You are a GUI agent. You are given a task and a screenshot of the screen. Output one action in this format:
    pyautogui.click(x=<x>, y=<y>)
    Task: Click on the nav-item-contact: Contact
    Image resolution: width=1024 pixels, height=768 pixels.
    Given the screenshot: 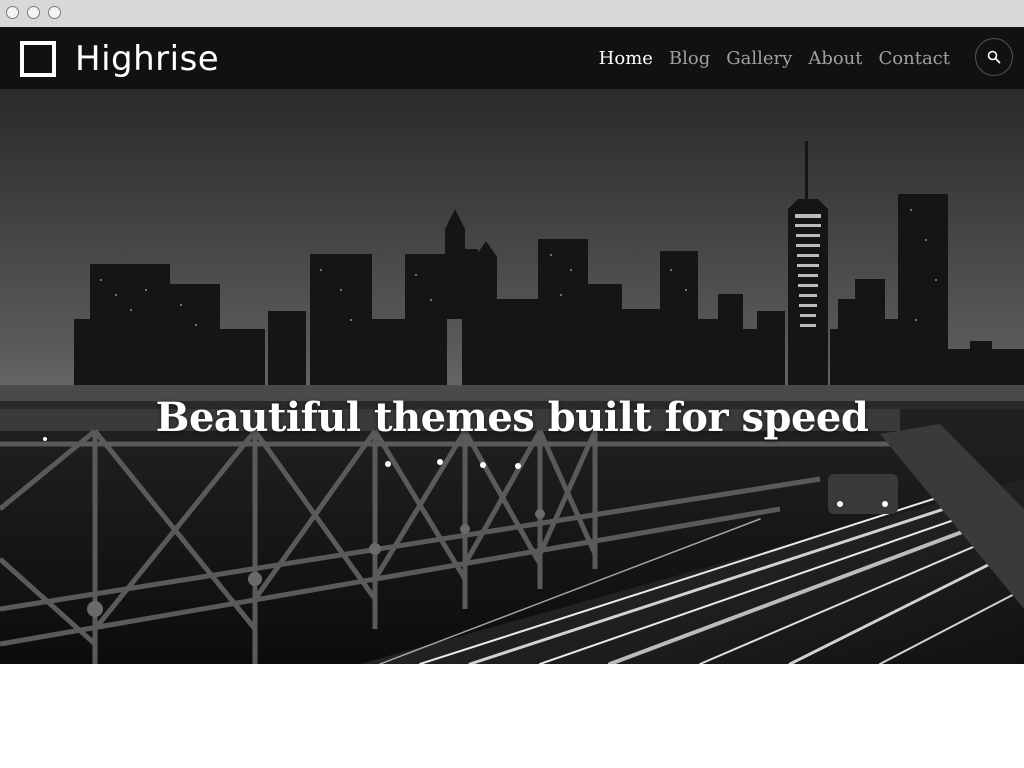 What is the action you would take?
    pyautogui.click(x=914, y=58)
    